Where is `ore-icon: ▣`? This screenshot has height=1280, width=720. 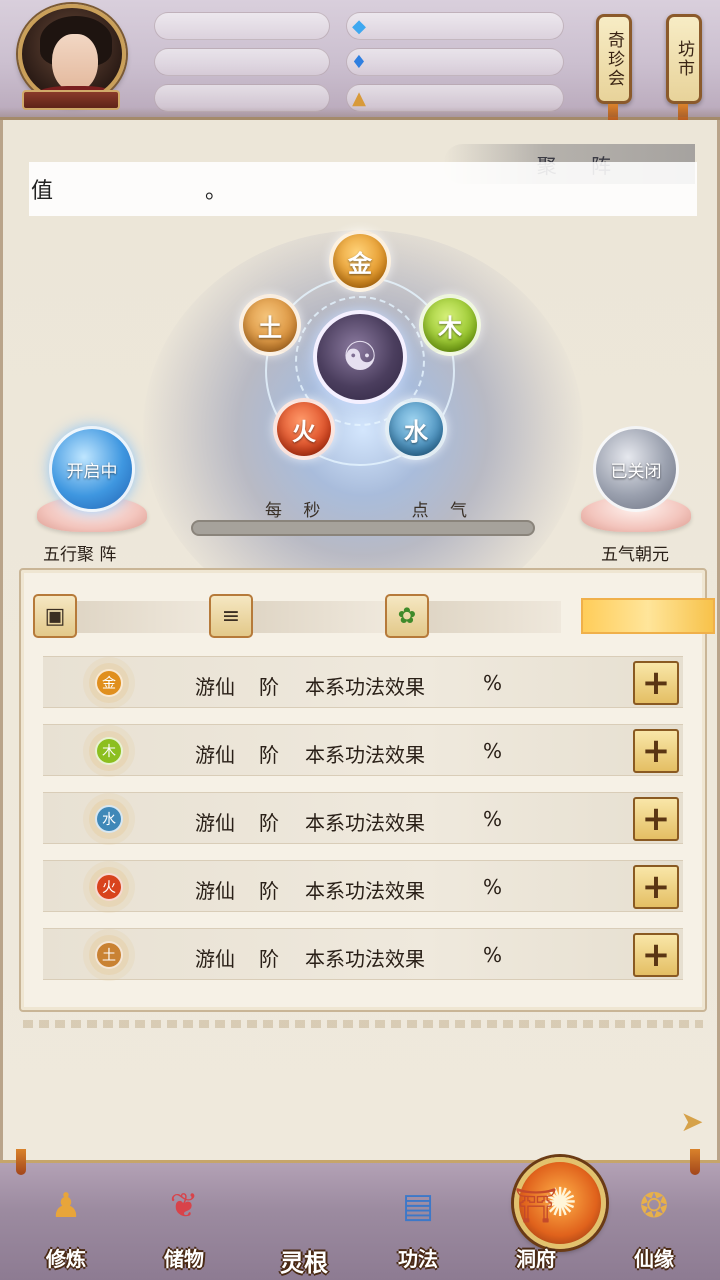
ore-icon: ▣ is located at coordinates (55, 616).